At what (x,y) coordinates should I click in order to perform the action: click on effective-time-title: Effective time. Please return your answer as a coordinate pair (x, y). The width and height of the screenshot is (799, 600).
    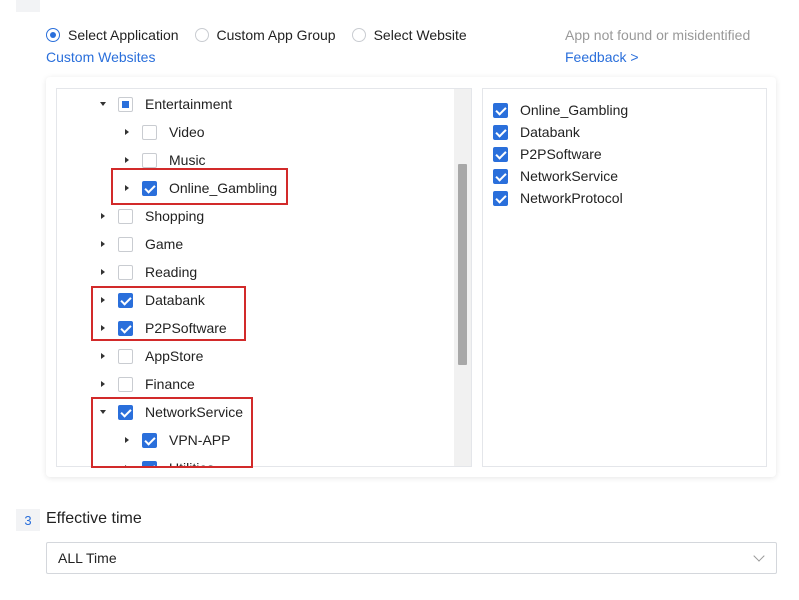
    Looking at the image, I should click on (94, 518).